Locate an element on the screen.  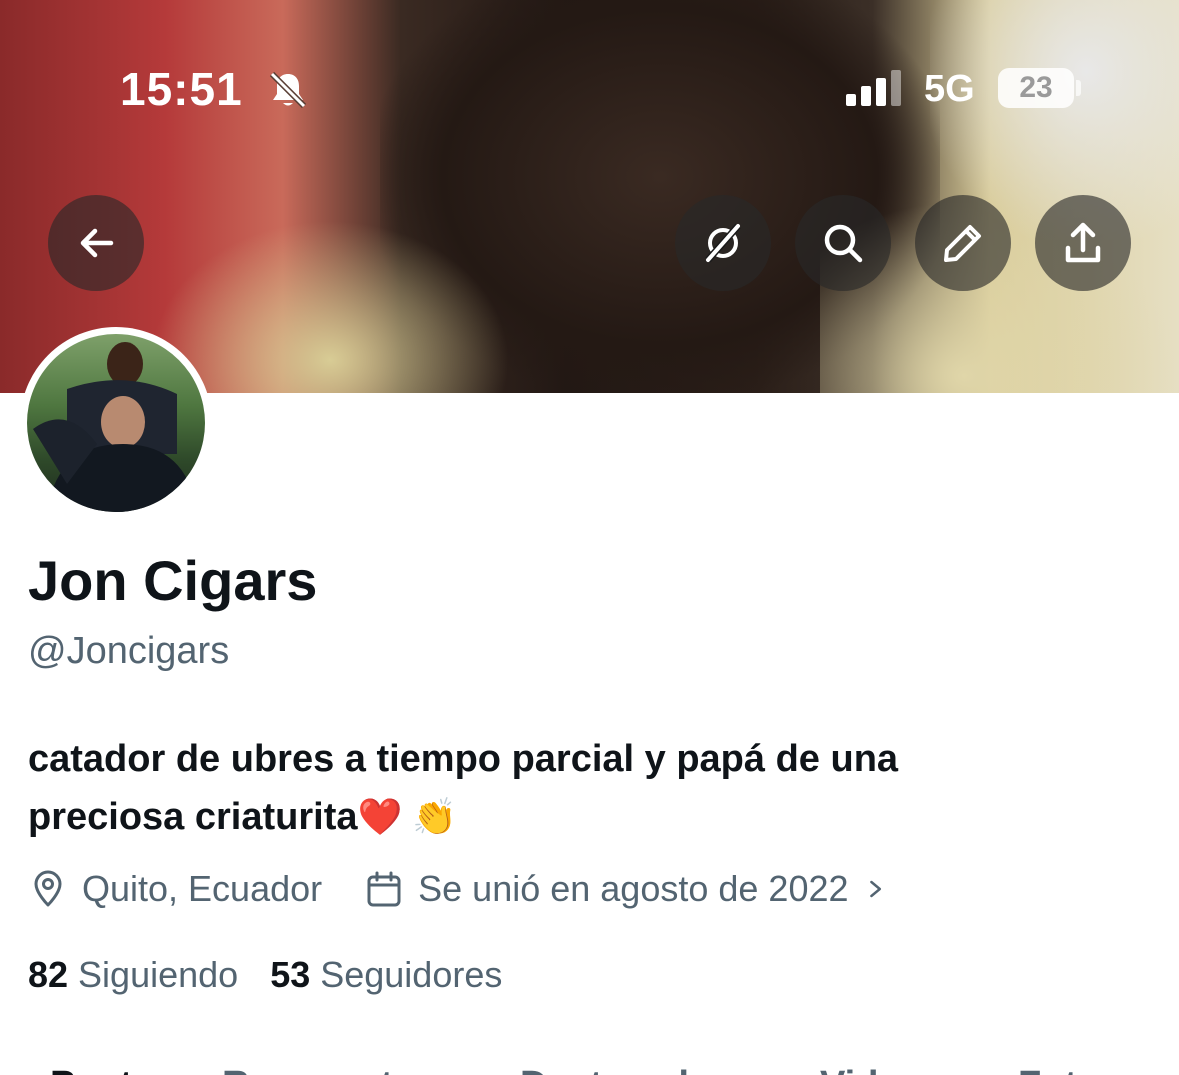
battery-level: 23 is located at coordinates (1036, 87).